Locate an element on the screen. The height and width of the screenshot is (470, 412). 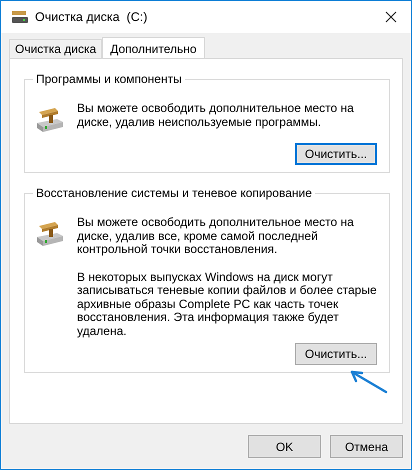
description-text: Вы можете освободить дополнительное место на диске, удалив все, кроме самой последней контрольной точки восстановления. is located at coordinates (216, 236).